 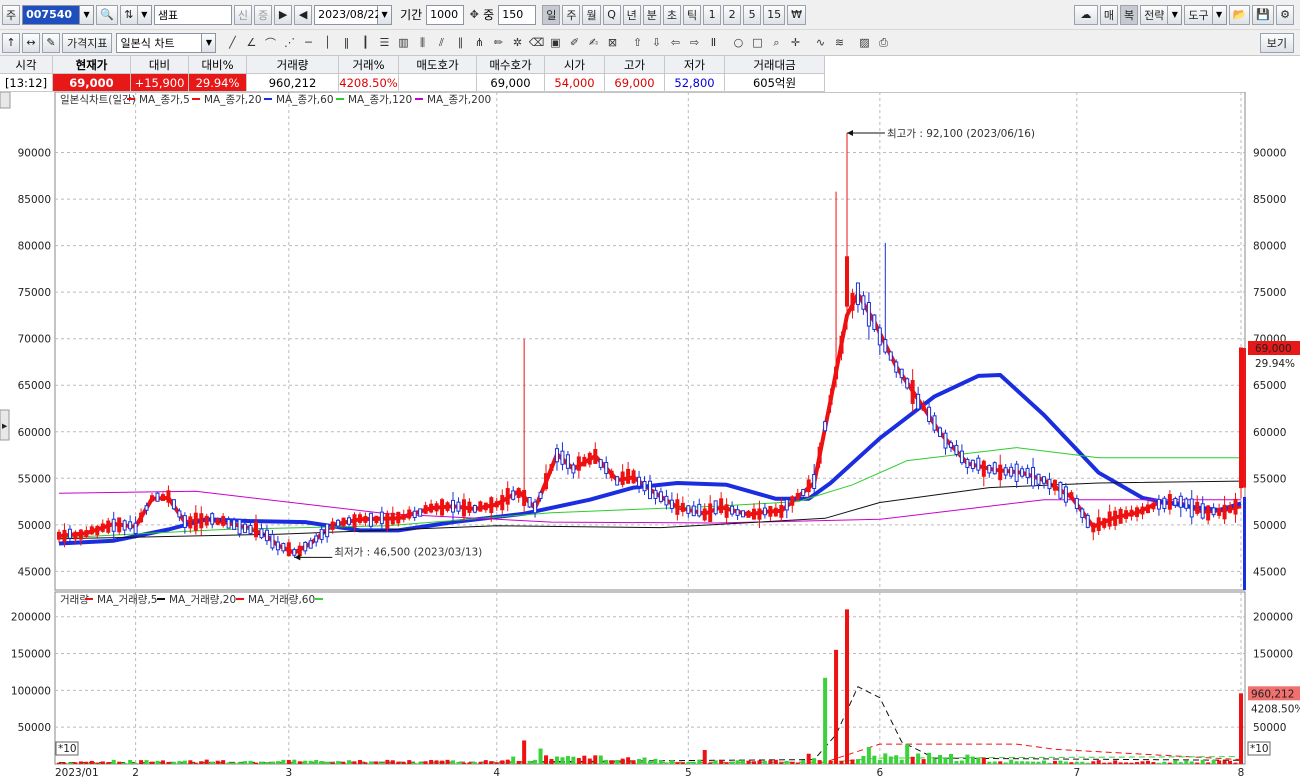 What do you see at coordinates (574, 43) in the screenshot?
I see `brush-icon: ✐` at bounding box center [574, 43].